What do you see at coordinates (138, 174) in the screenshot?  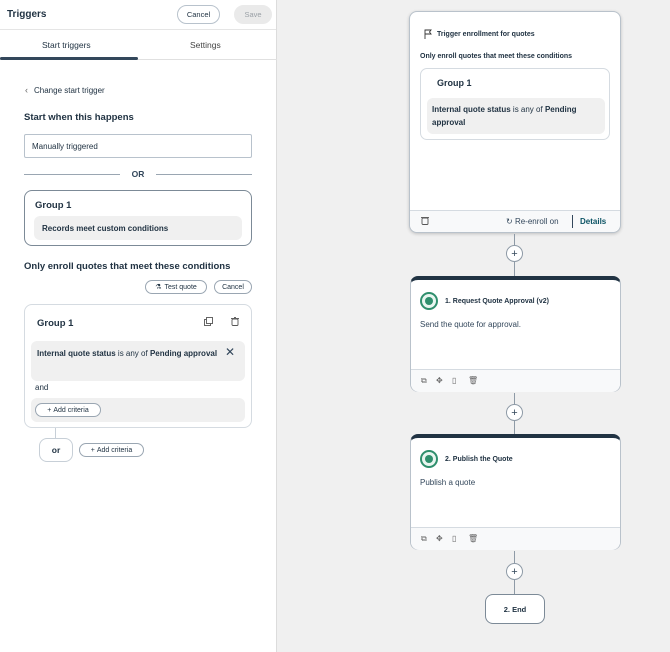 I see `or-divider: OR` at bounding box center [138, 174].